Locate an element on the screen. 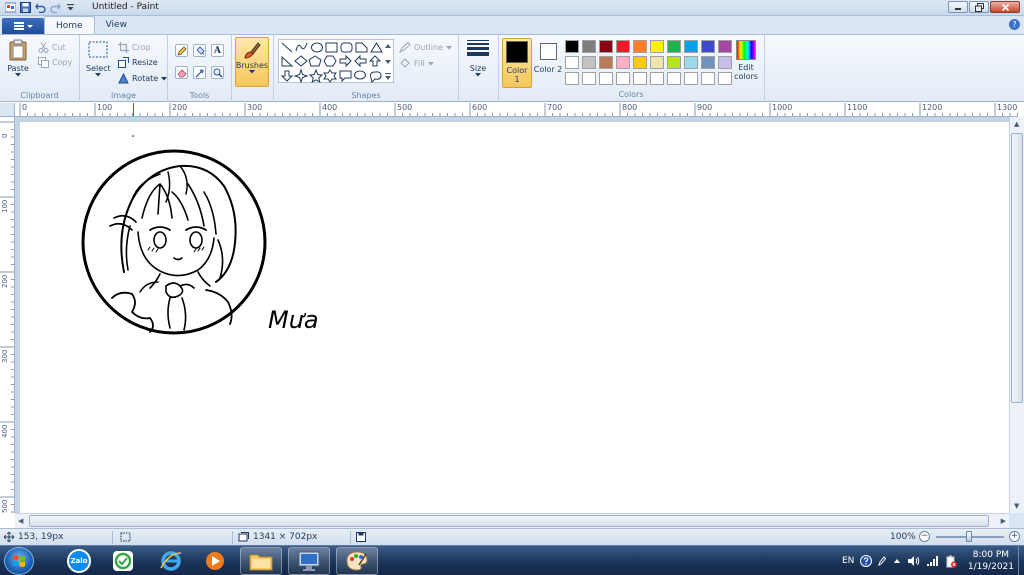 This screenshot has width=1024, height=575. right-arrow-shape-icon is located at coordinates (345, 61).